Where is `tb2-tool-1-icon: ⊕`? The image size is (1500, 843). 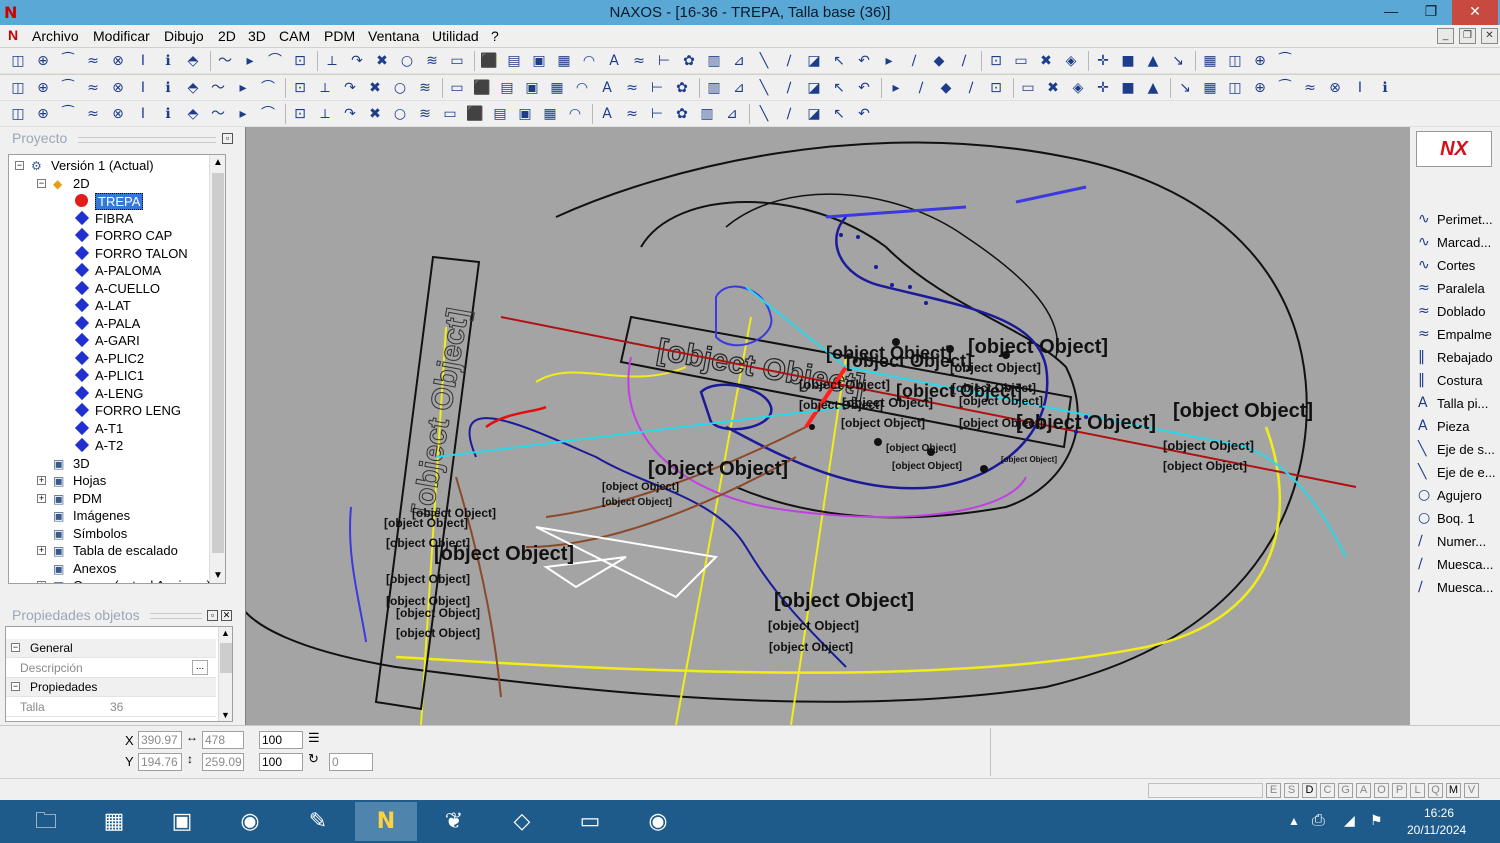 tb2-tool-1-icon: ⊕ is located at coordinates (43, 88).